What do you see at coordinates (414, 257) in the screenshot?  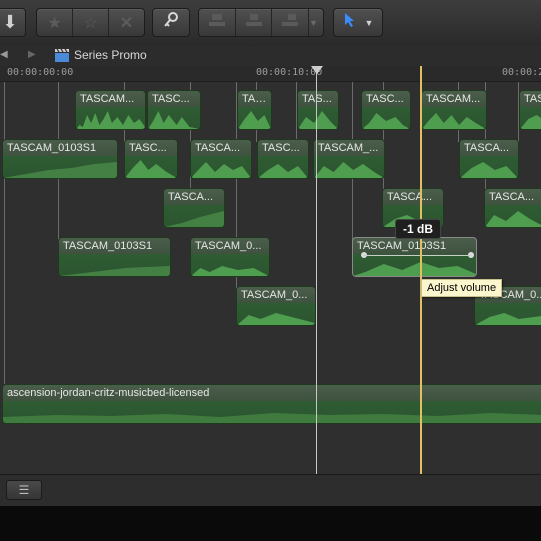 I see `selected-audio-clip: TASCAM_0103S1` at bounding box center [414, 257].